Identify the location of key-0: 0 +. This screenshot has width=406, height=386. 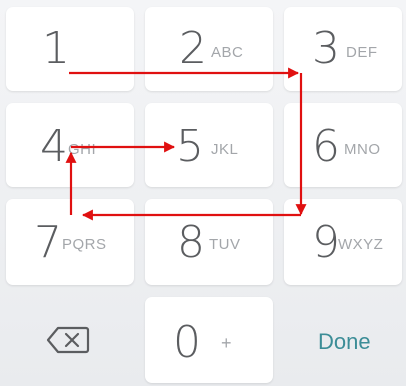
(209, 340).